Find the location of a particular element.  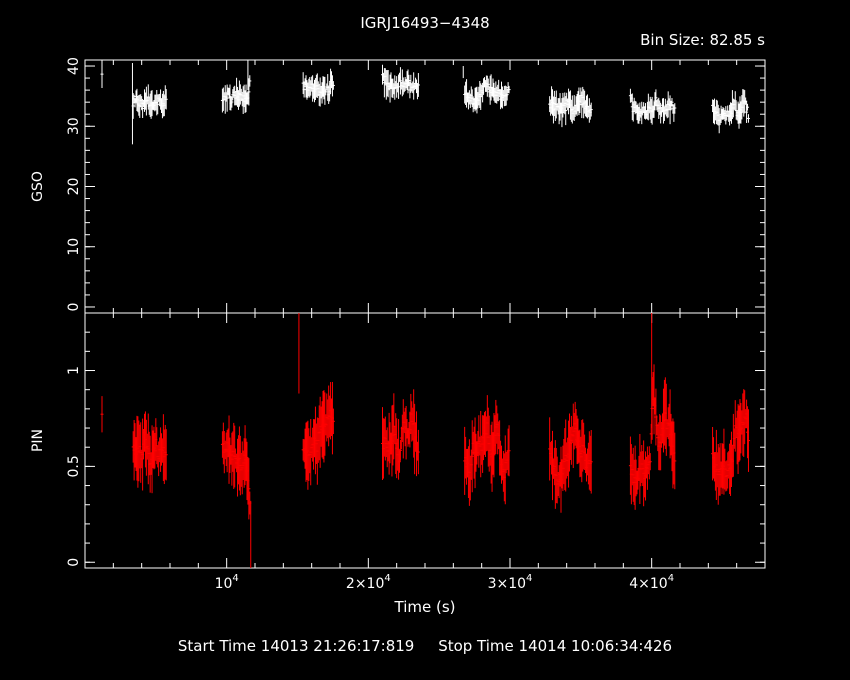

y-tick-label: 40 is located at coordinates (74, 66).